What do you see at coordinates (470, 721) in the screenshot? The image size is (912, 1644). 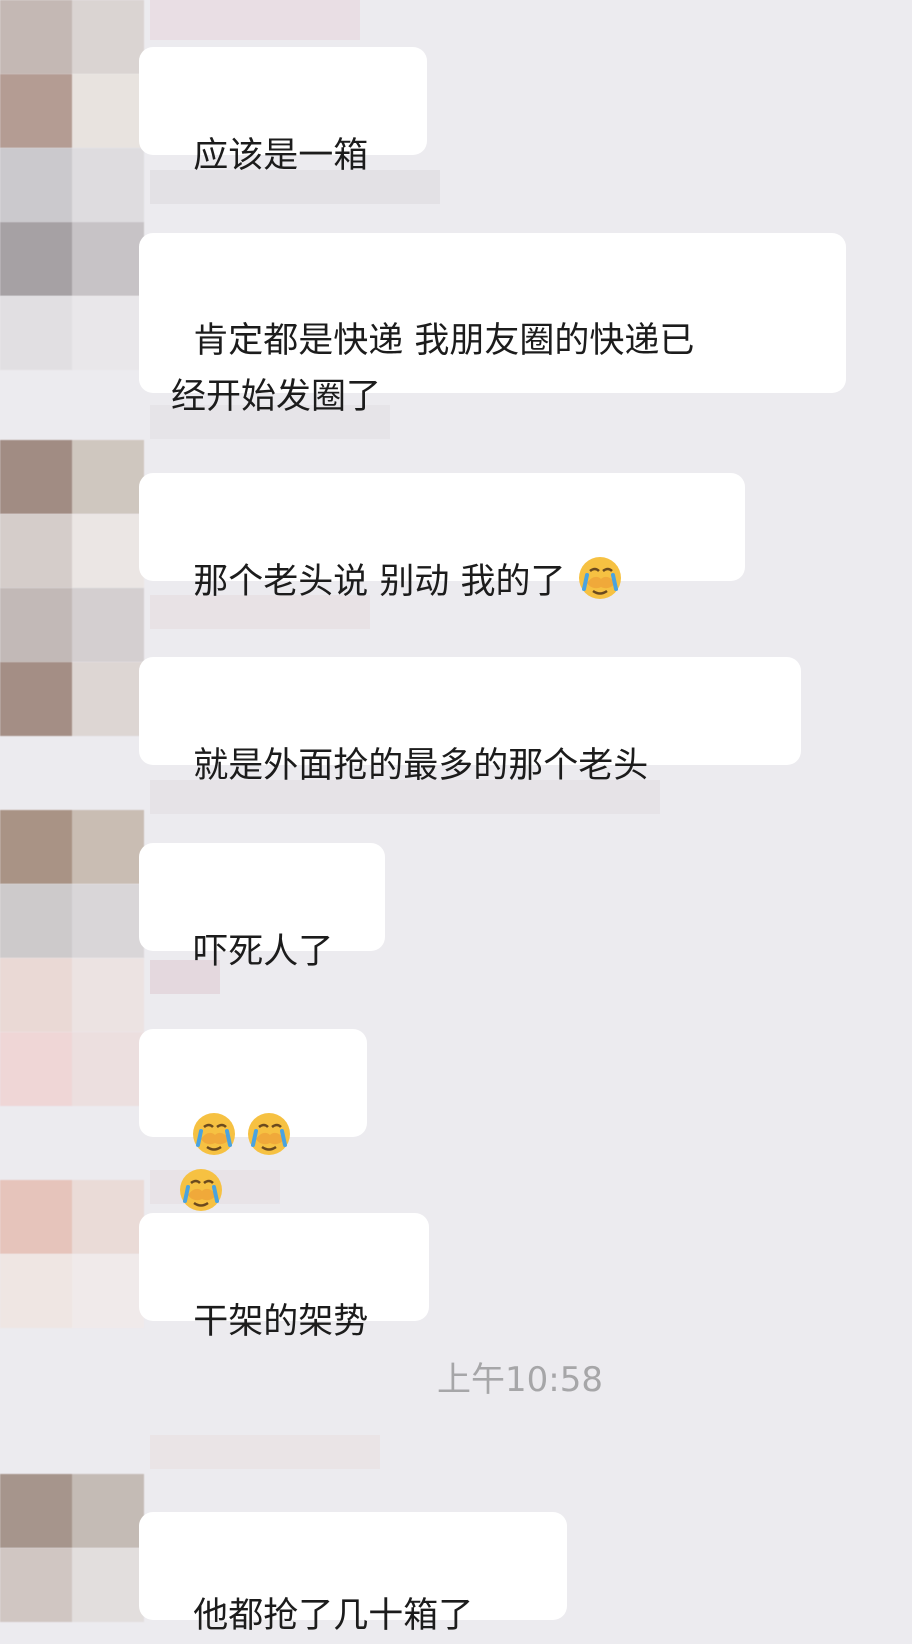 I see `message-bubble: 就是外面抢的最多的那个老头` at bounding box center [470, 721].